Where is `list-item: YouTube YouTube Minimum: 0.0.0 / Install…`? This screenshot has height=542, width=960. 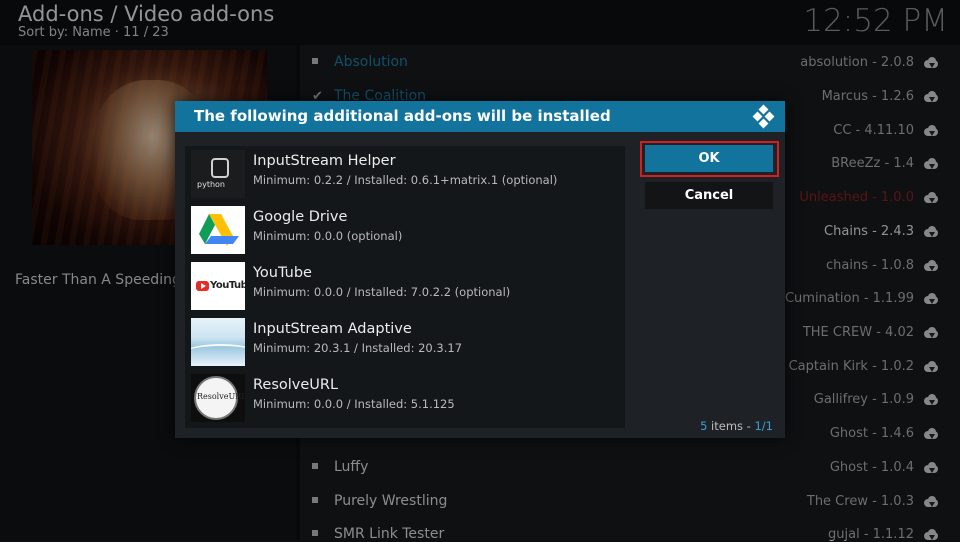 list-item: YouTube YouTube Minimum: 0.0.0 / Install… is located at coordinates (406, 286).